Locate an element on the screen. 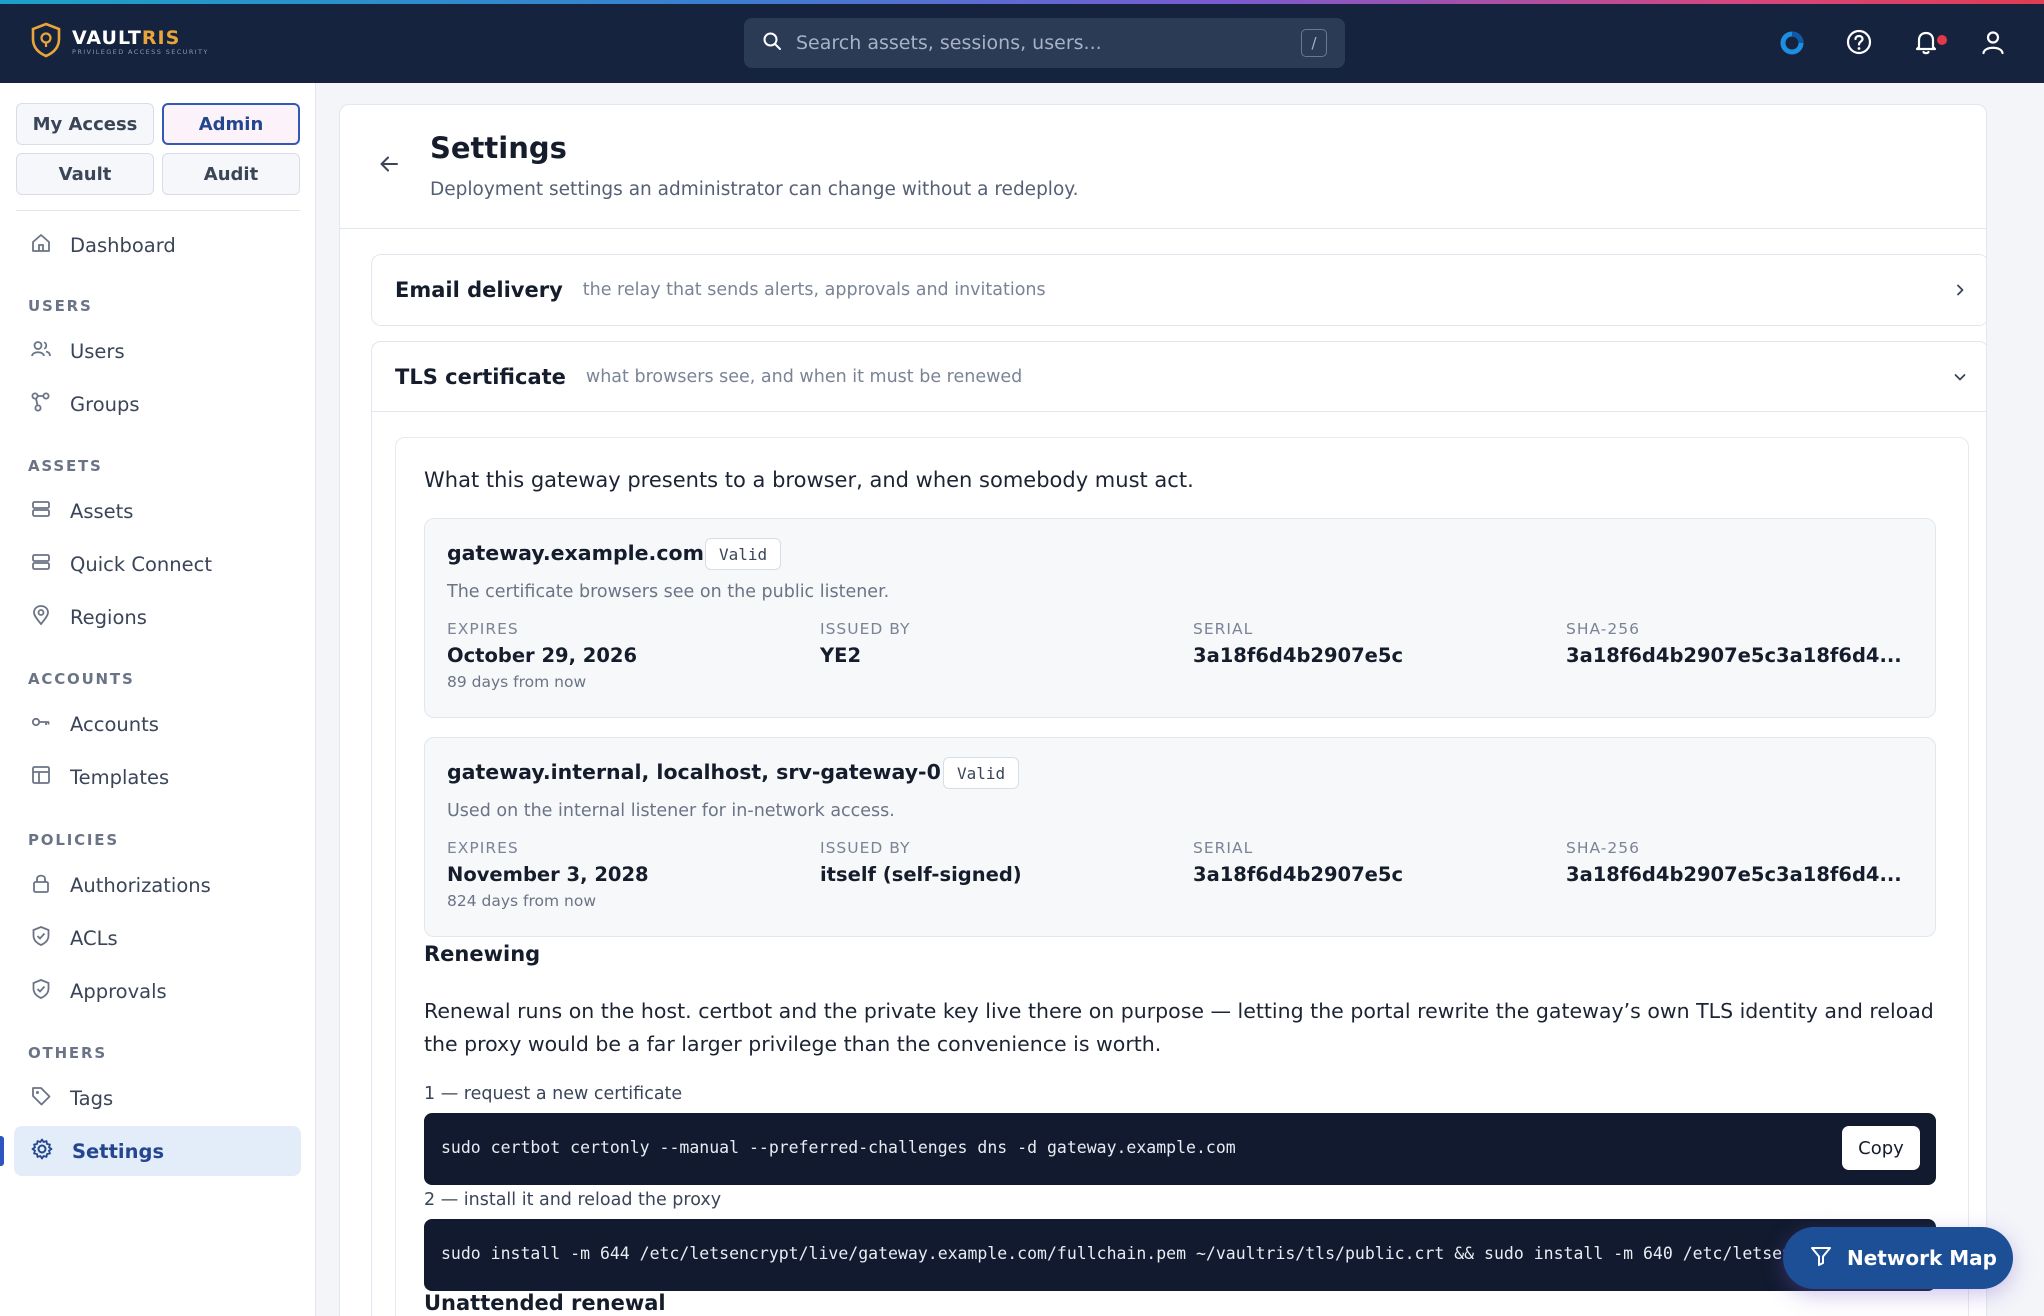 The width and height of the screenshot is (2044, 1316). user-icon is located at coordinates (1993, 42).